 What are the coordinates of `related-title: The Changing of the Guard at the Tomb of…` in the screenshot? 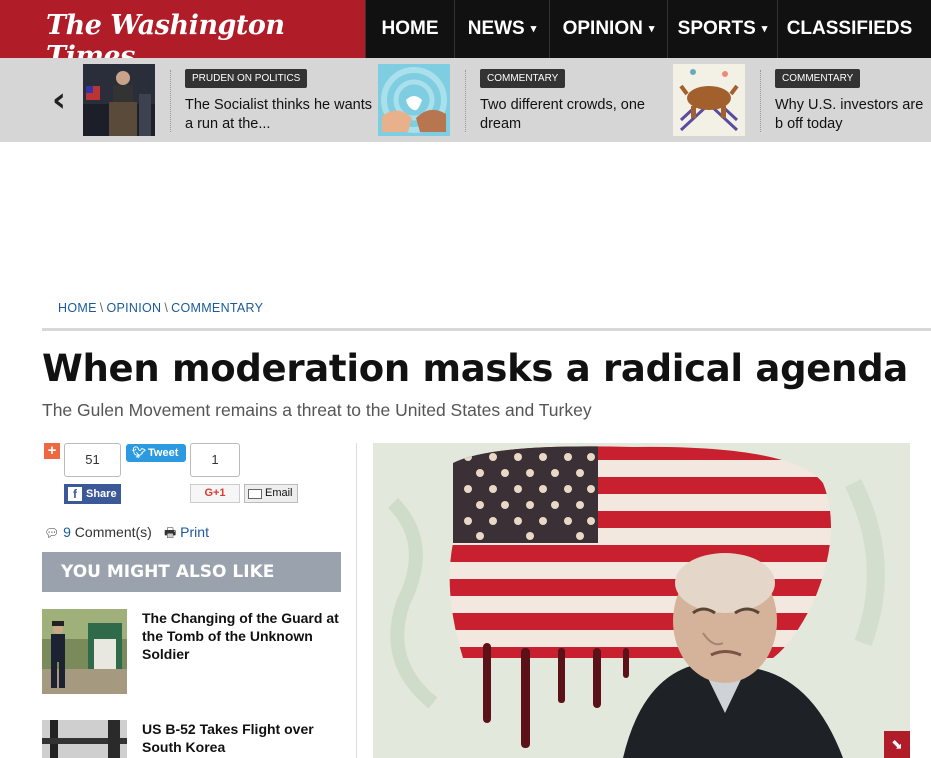 It's located at (242, 636).